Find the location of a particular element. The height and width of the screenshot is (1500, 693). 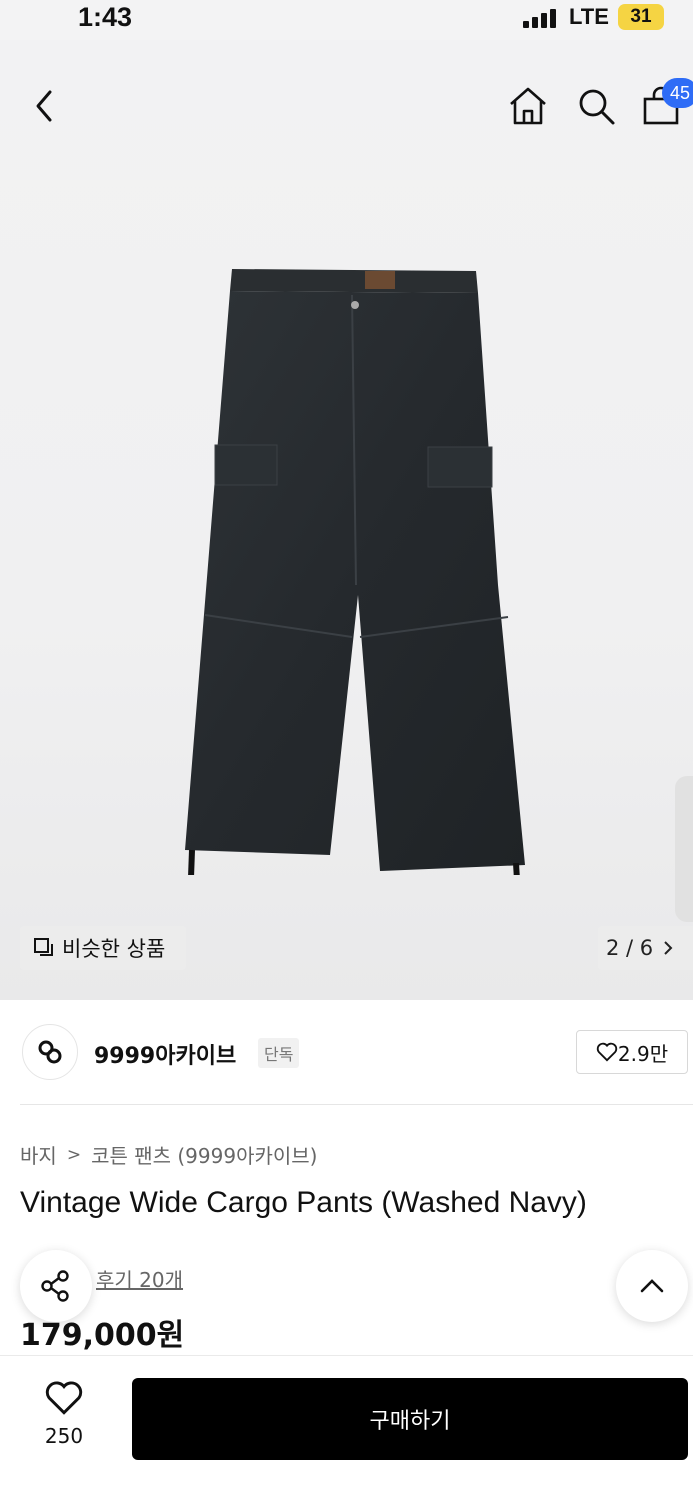

breadcrumb-item: 바지 is located at coordinates (38, 1154).